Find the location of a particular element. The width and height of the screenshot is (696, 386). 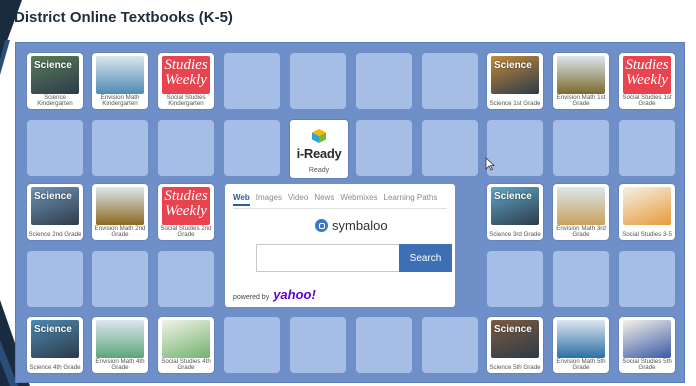

textbook-label: Science 2nd Grade is located at coordinates (55, 235).